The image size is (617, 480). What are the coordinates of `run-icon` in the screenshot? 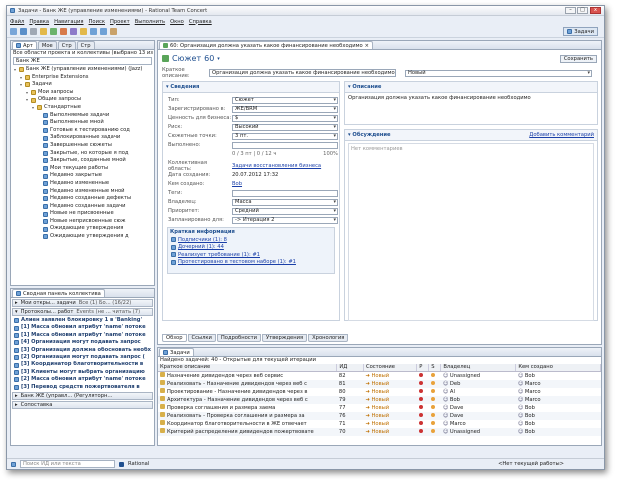 It's located at (53, 31).